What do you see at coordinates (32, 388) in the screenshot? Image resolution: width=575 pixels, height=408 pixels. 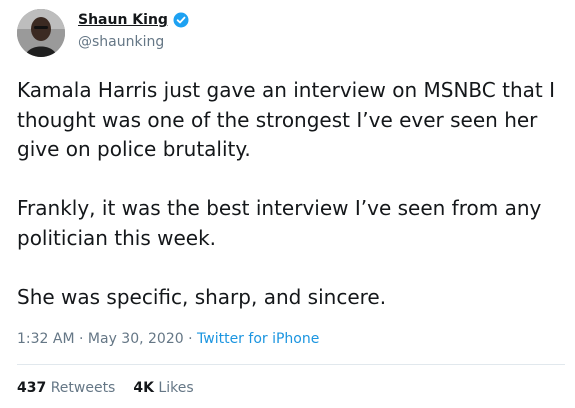 I see `retweets-count: 437` at bounding box center [32, 388].